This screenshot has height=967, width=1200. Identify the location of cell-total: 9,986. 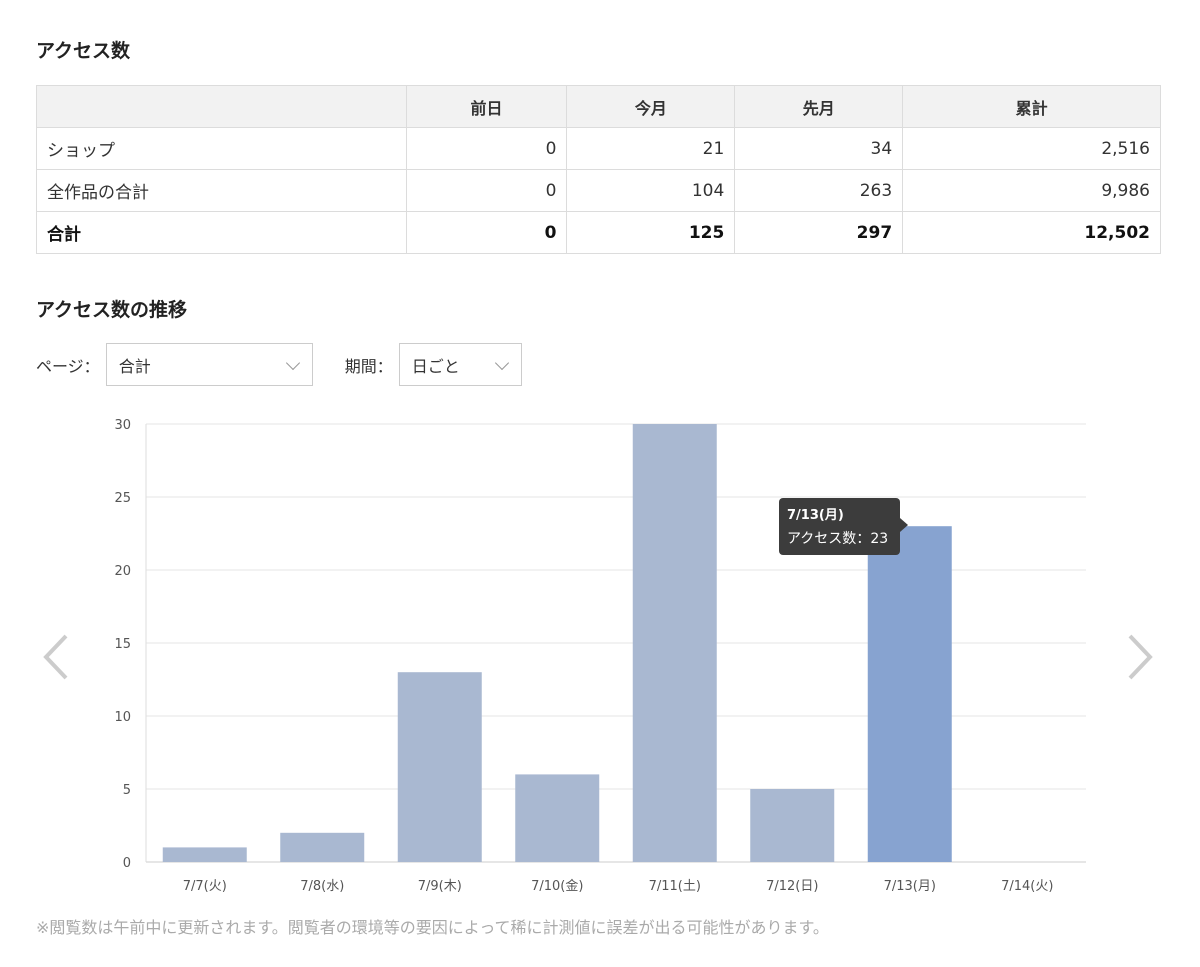
(1031, 190).